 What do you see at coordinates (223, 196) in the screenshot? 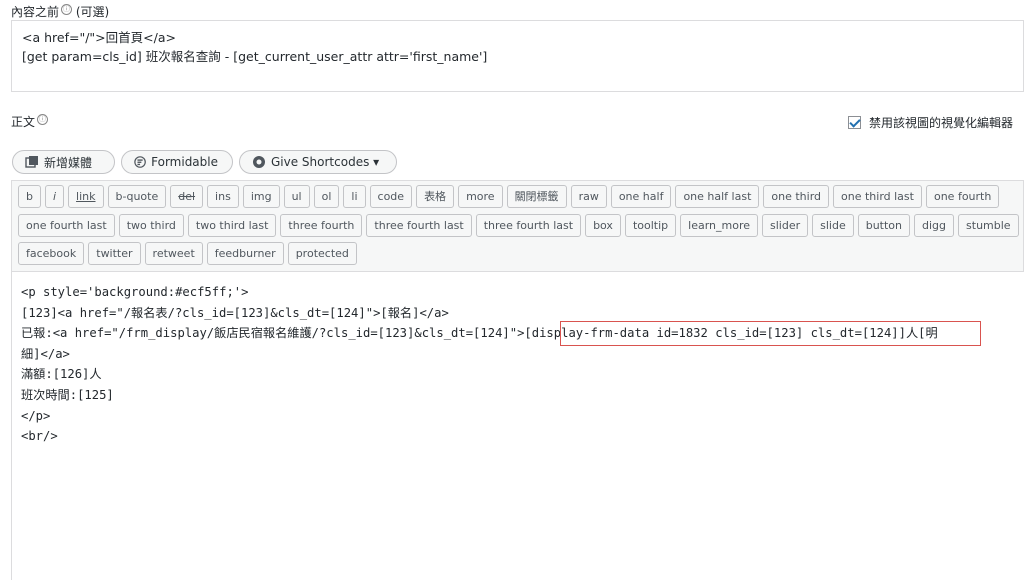
I see `qt-ins-button: ins` at bounding box center [223, 196].